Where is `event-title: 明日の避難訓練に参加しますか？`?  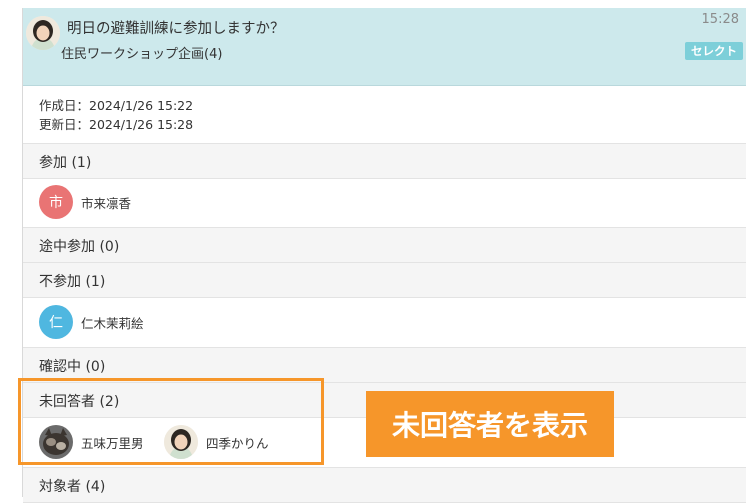 event-title: 明日の避難訓練に参加しますか？ is located at coordinates (176, 29).